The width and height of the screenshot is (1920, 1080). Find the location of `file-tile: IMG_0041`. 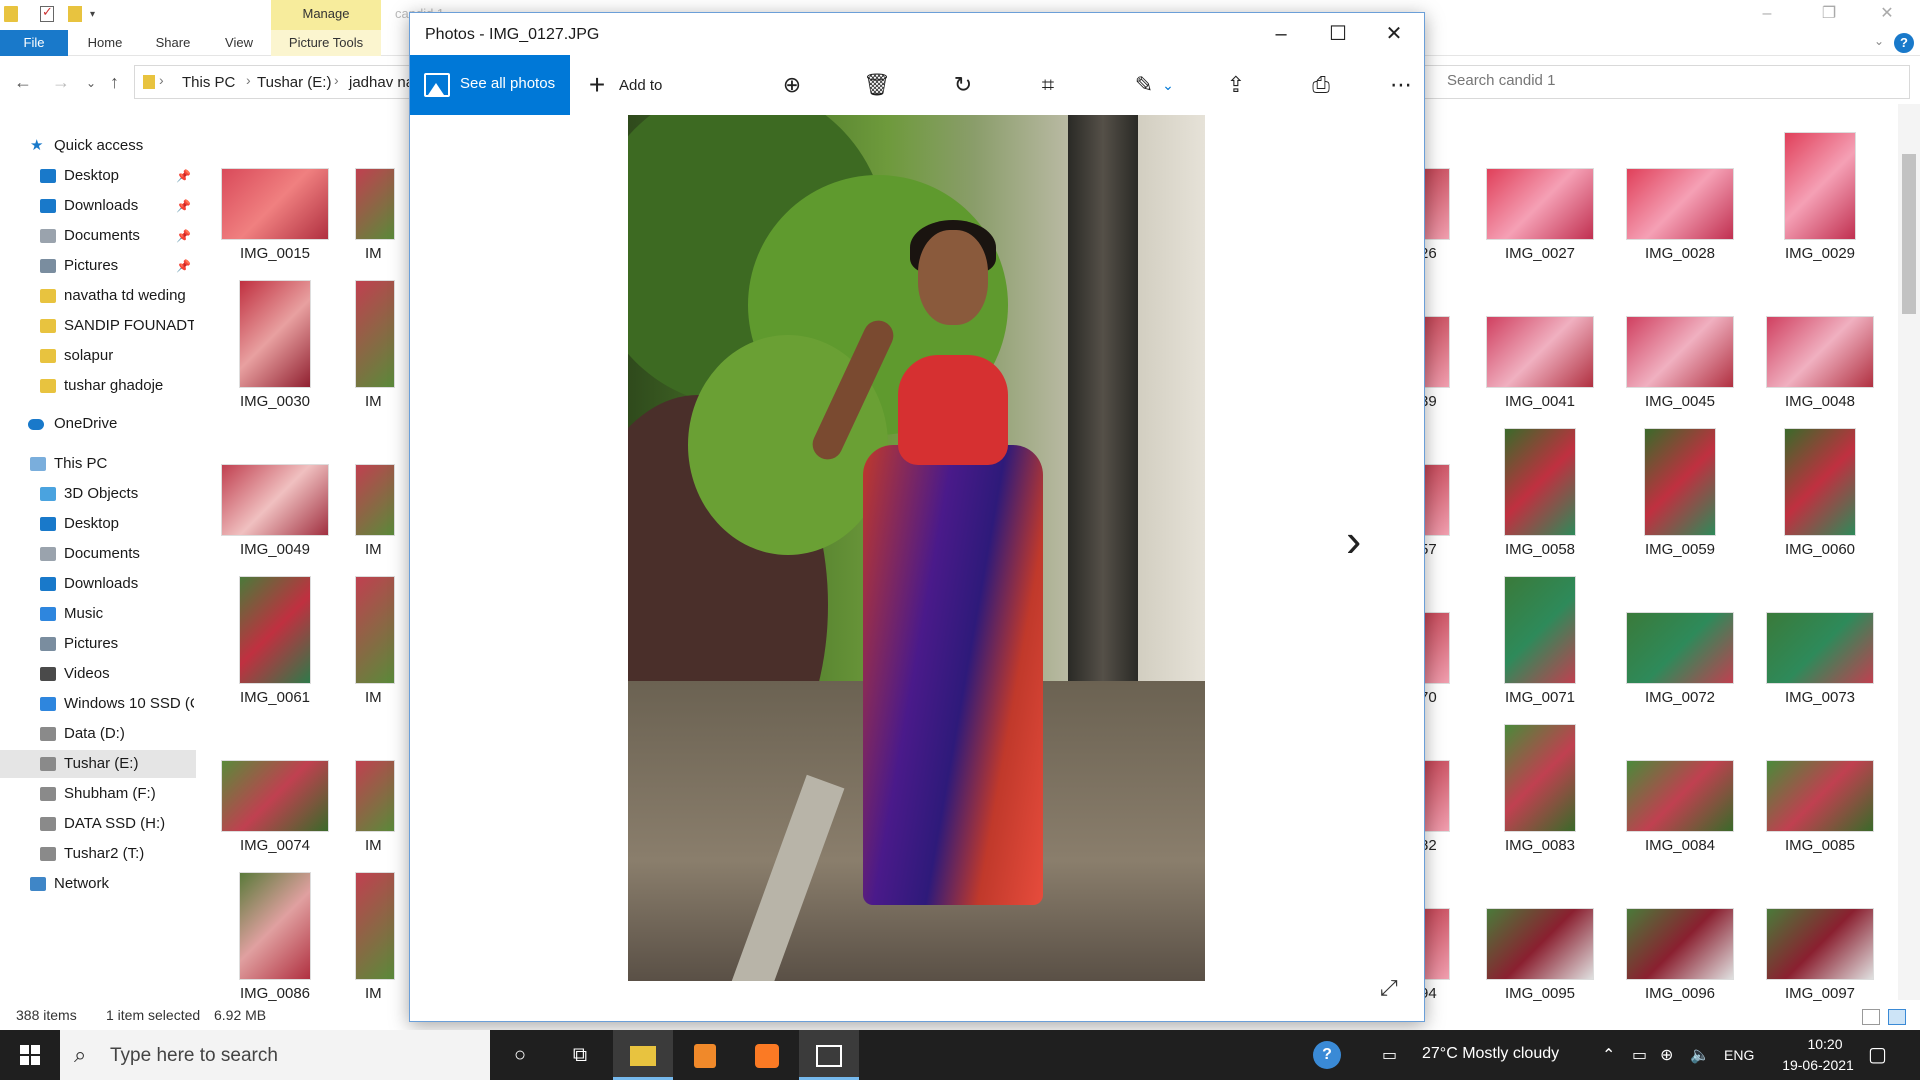

file-tile: IMG_0041 is located at coordinates (1540, 344).